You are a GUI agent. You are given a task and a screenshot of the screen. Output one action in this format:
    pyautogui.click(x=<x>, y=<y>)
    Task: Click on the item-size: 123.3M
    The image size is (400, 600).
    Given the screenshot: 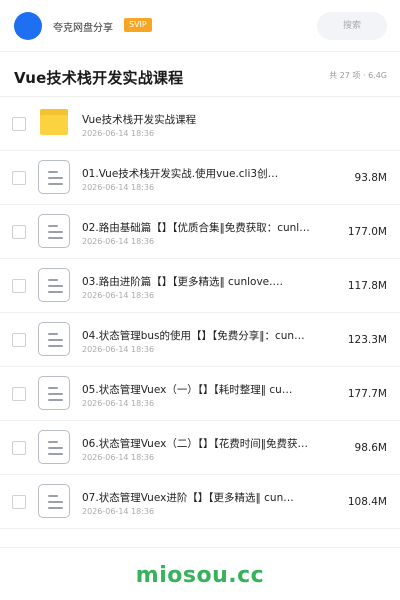 What is the action you would take?
    pyautogui.click(x=367, y=340)
    